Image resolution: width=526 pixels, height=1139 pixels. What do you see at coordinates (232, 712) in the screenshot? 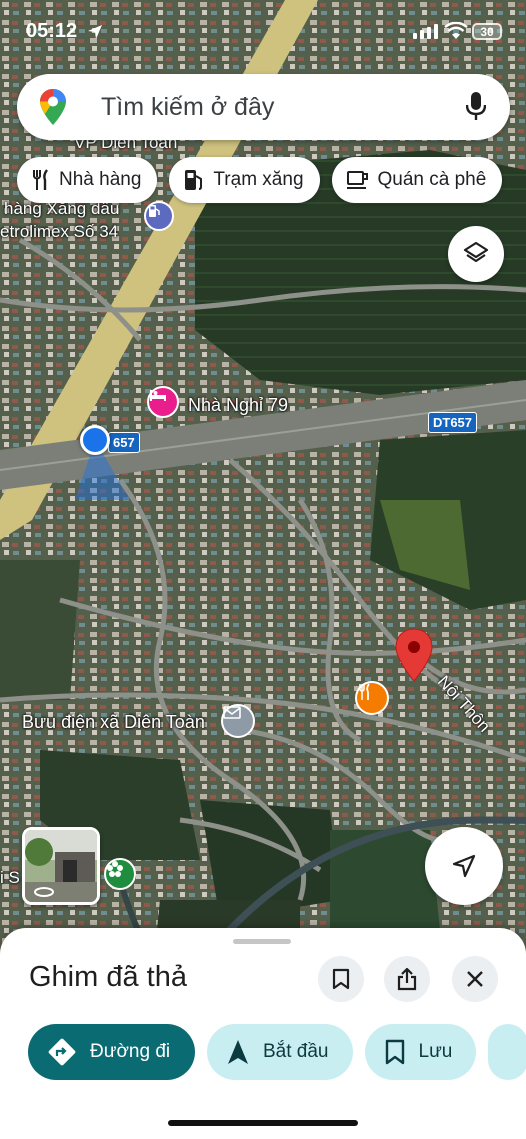
I see `mail-icon` at bounding box center [232, 712].